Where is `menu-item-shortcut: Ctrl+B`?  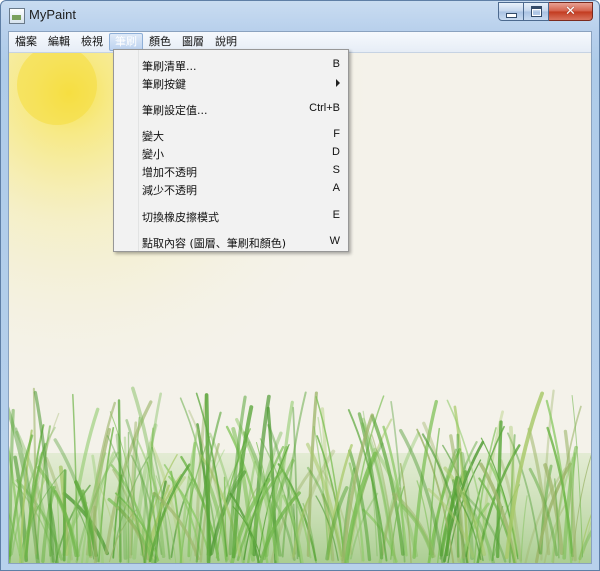 menu-item-shortcut: Ctrl+B is located at coordinates (324, 108).